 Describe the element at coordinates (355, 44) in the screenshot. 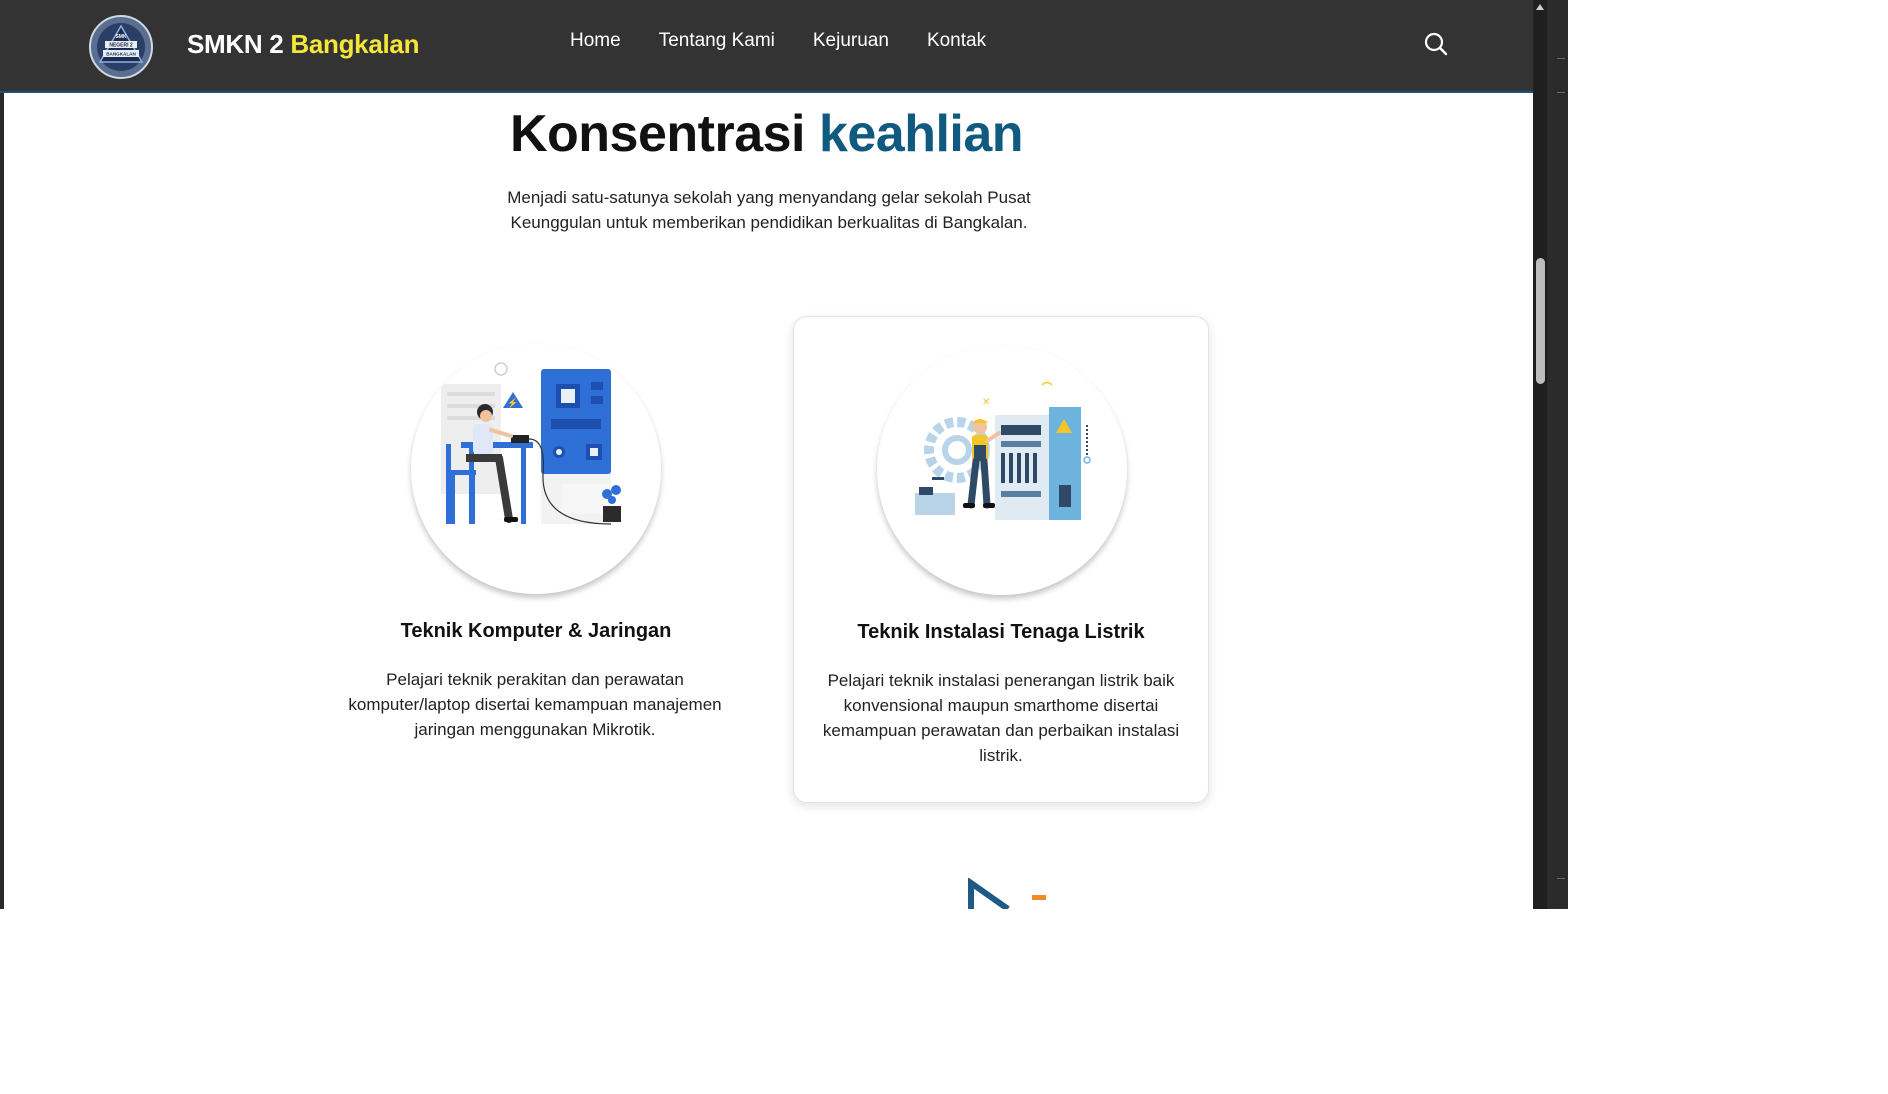

I see `brand-accent: Bangkalan` at that location.